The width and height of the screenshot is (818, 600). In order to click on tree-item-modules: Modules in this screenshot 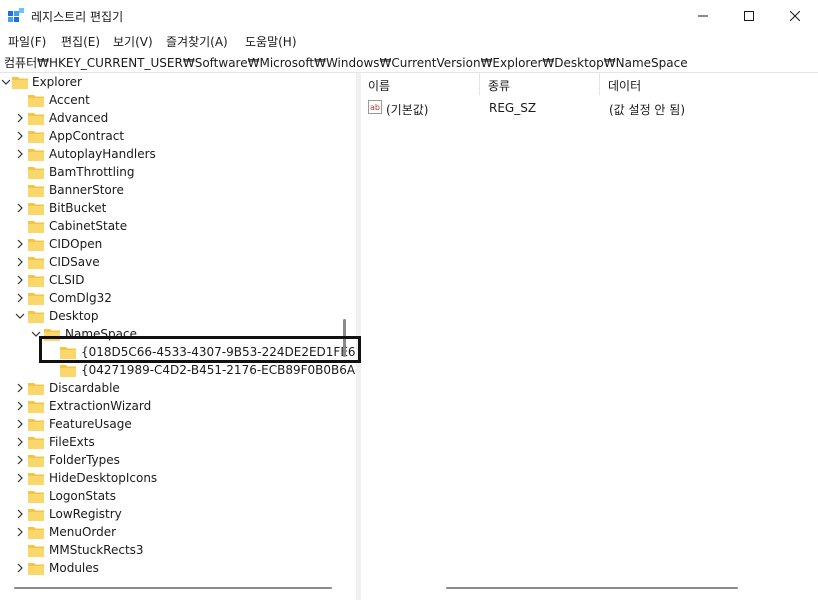, I will do `click(170, 568)`.